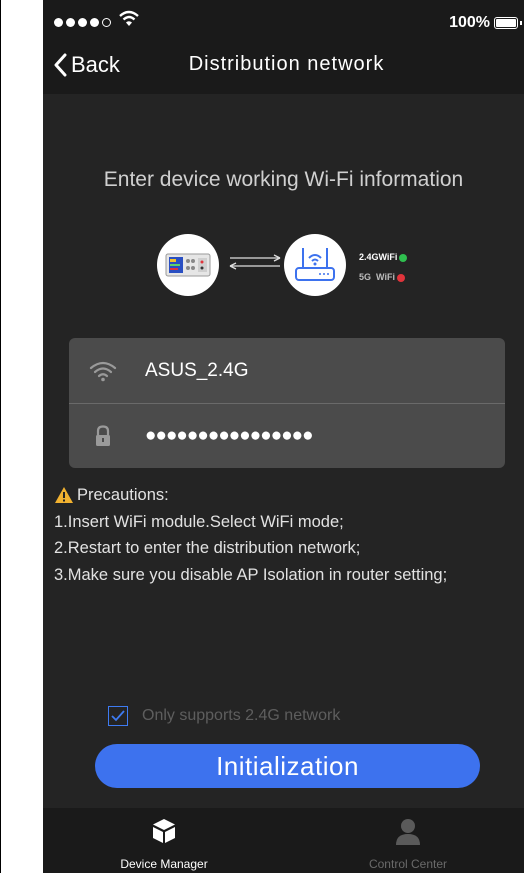 The image size is (528, 873). I want to click on warning-icon, so click(64, 495).